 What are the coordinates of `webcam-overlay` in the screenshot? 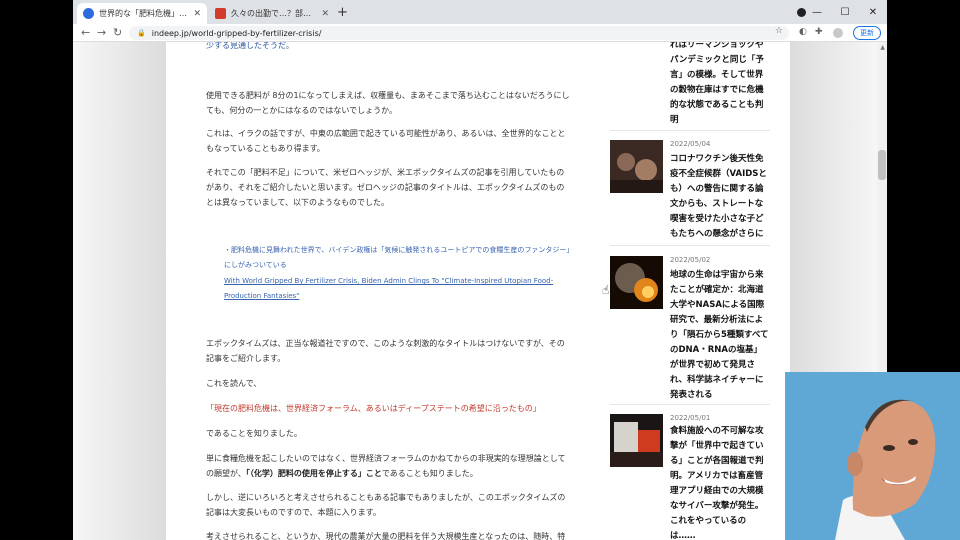 It's located at (872, 456).